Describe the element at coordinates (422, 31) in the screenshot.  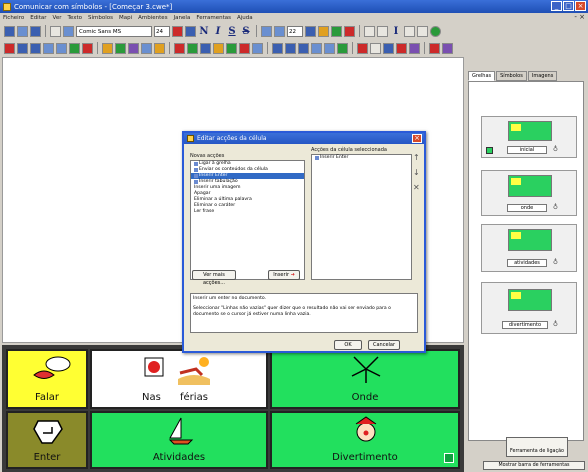
I see `page-icon` at that location.